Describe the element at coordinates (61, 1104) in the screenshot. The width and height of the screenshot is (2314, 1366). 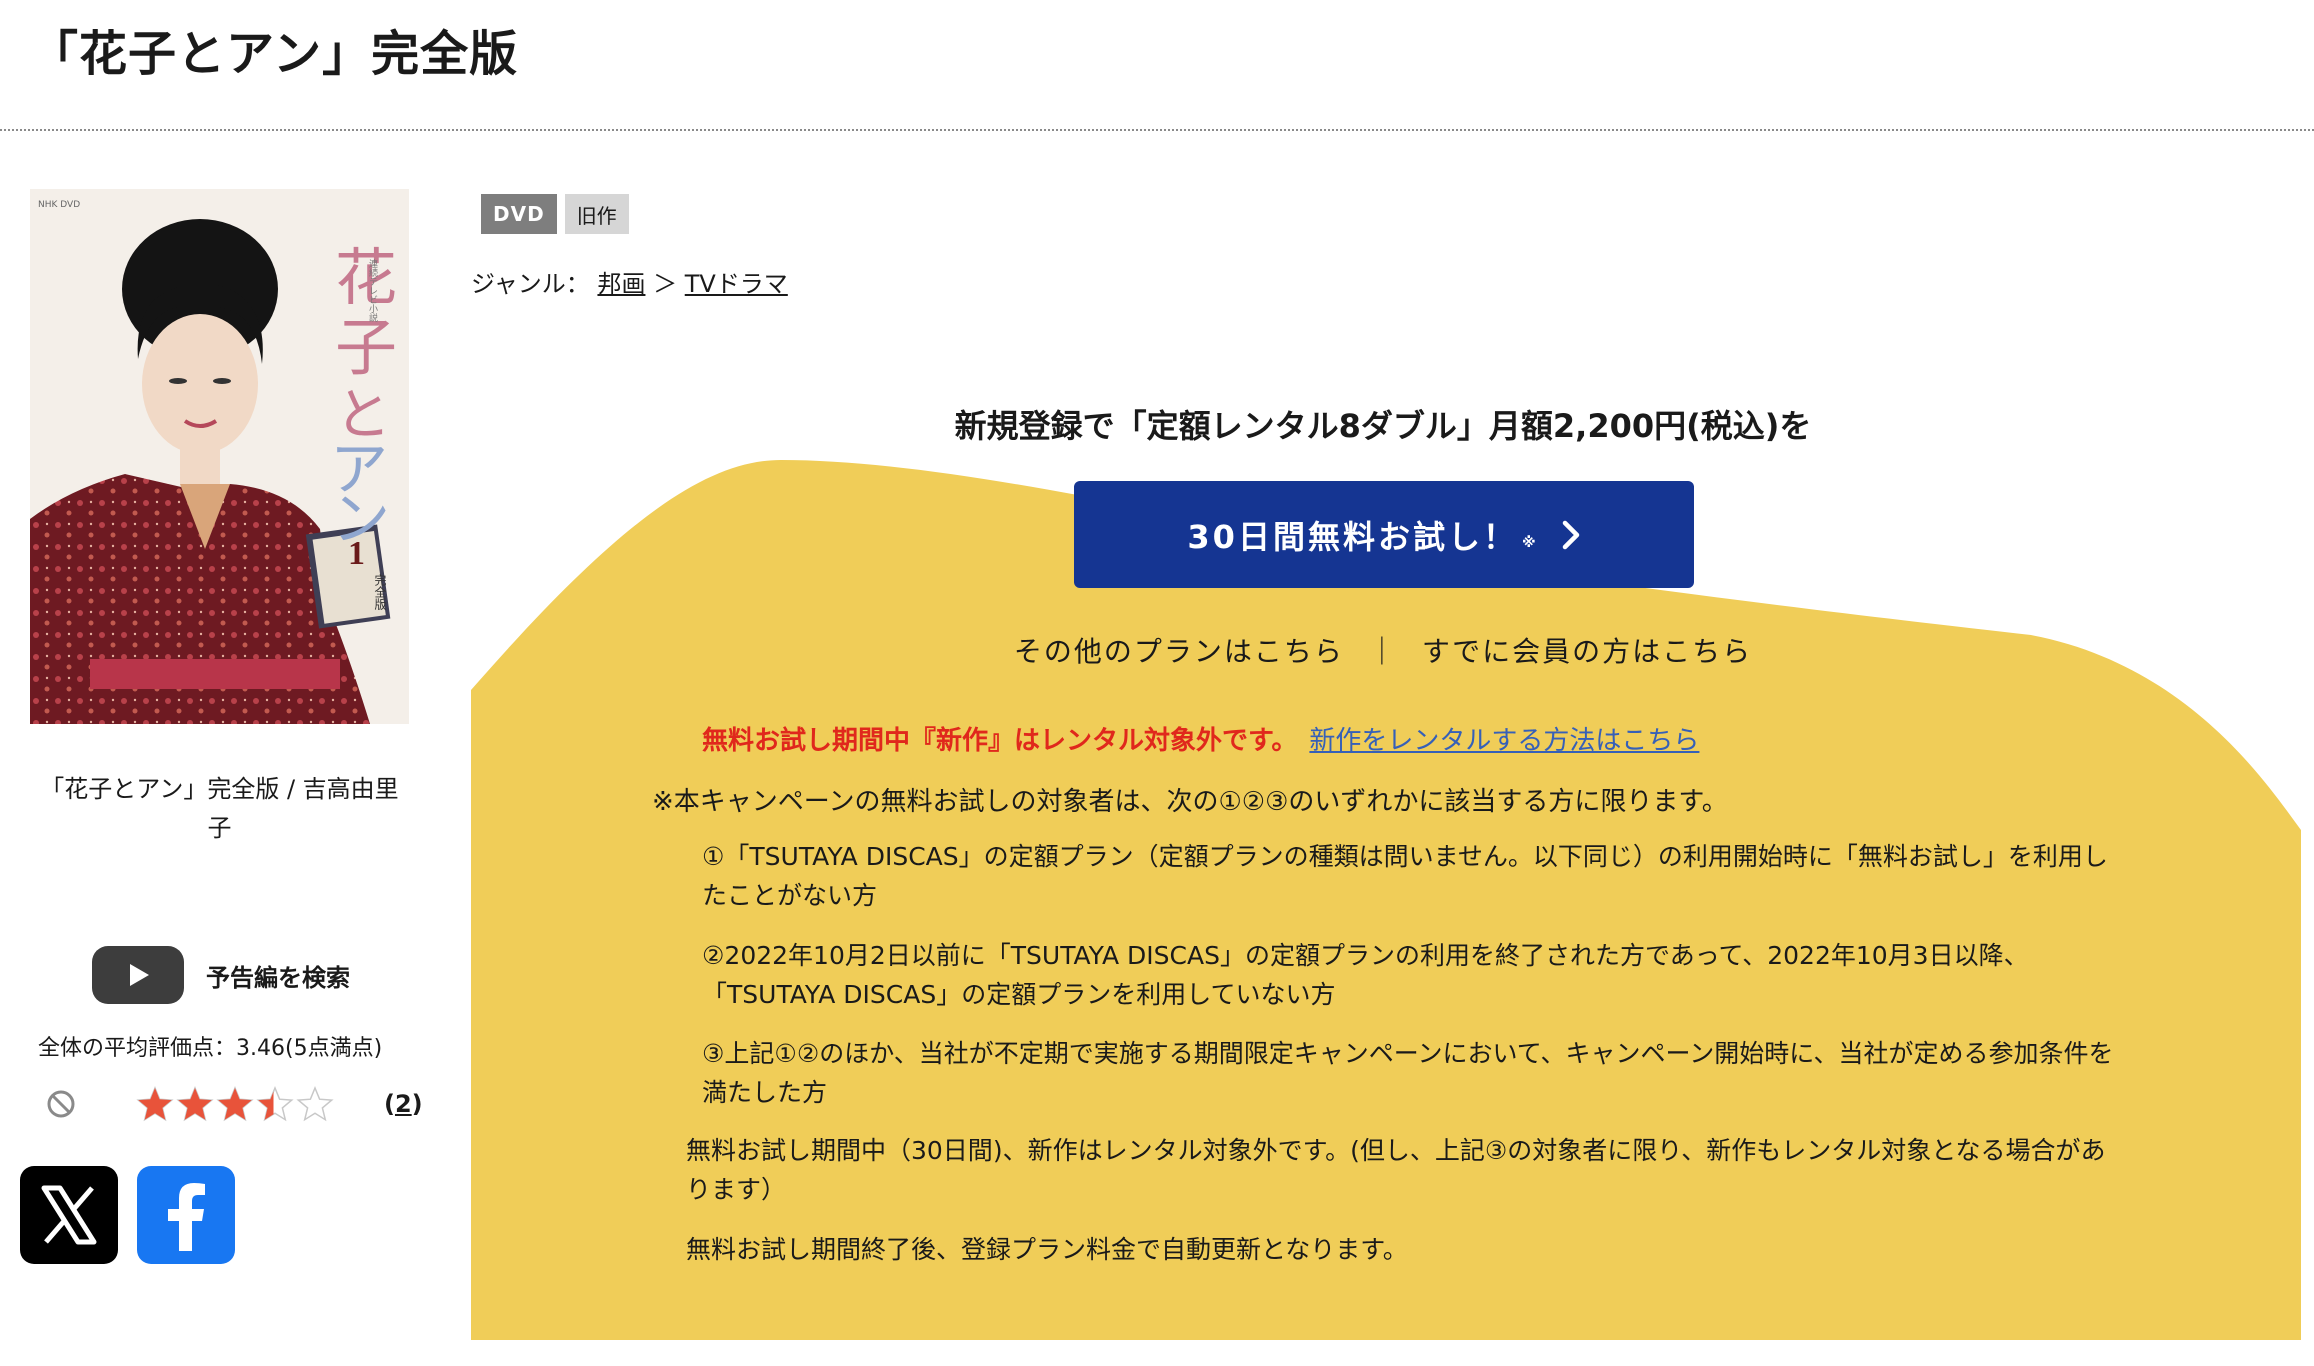
I see `prohibited-icon` at that location.